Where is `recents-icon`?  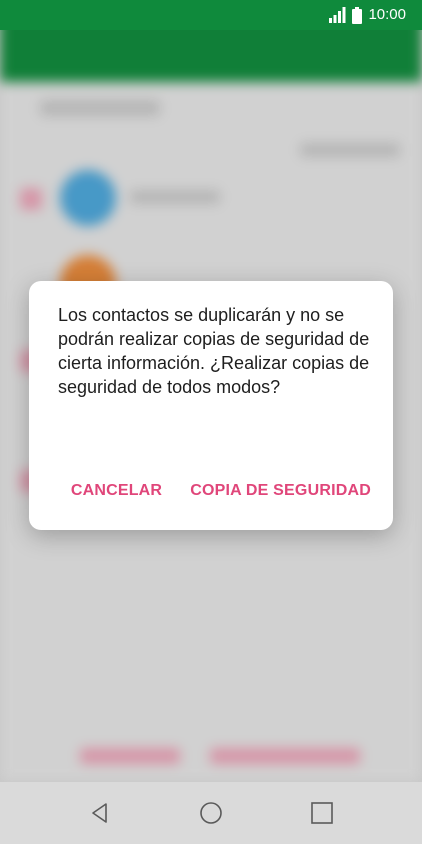 recents-icon is located at coordinates (322, 813).